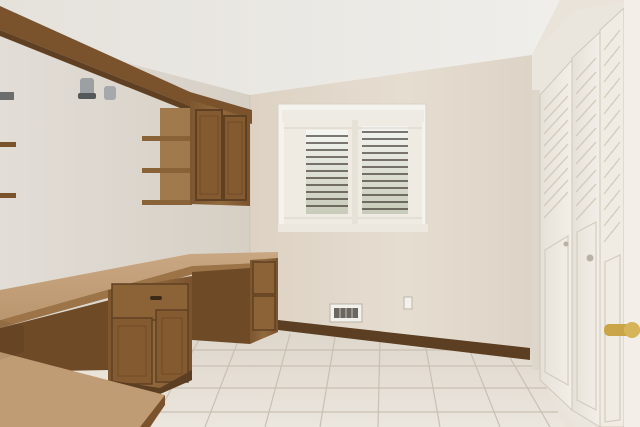  What do you see at coordinates (346, 313) in the screenshot?
I see `floor-vent` at bounding box center [346, 313].